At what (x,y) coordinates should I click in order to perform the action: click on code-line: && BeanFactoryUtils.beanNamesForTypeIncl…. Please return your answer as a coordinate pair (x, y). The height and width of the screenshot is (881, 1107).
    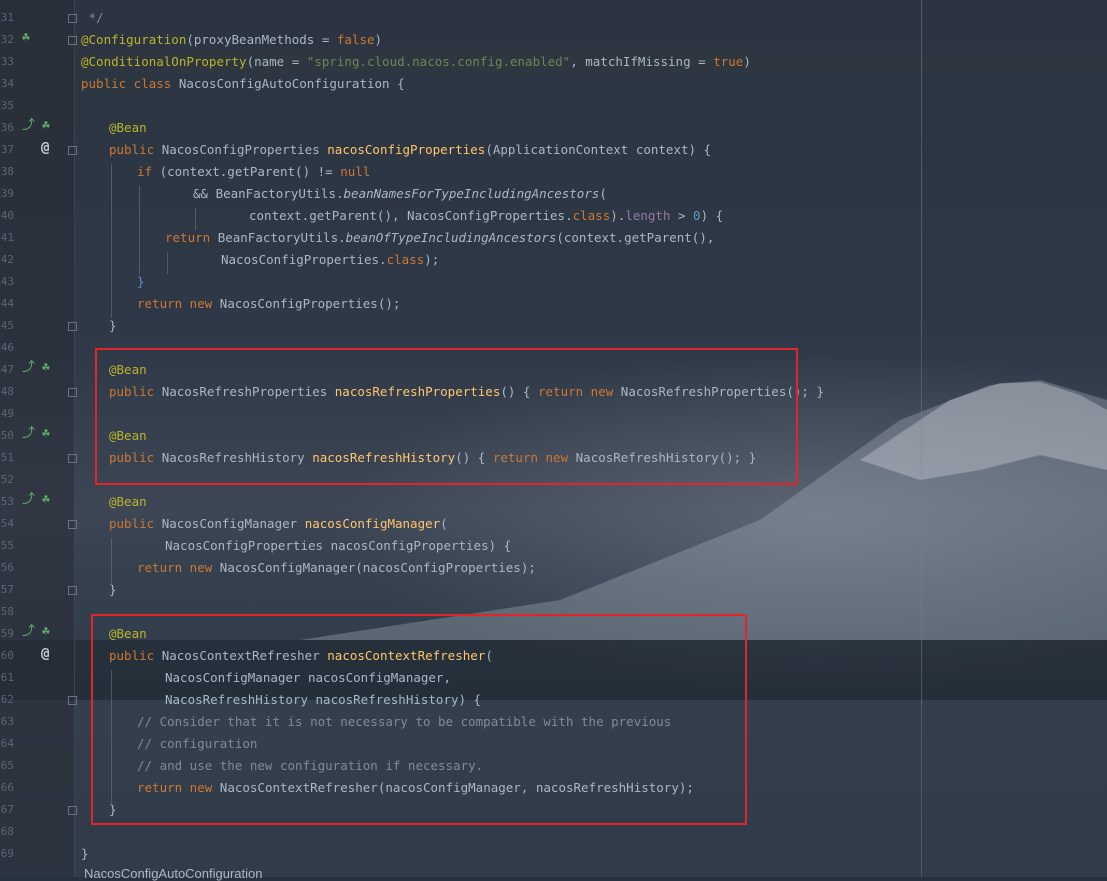
    Looking at the image, I should click on (400, 194).